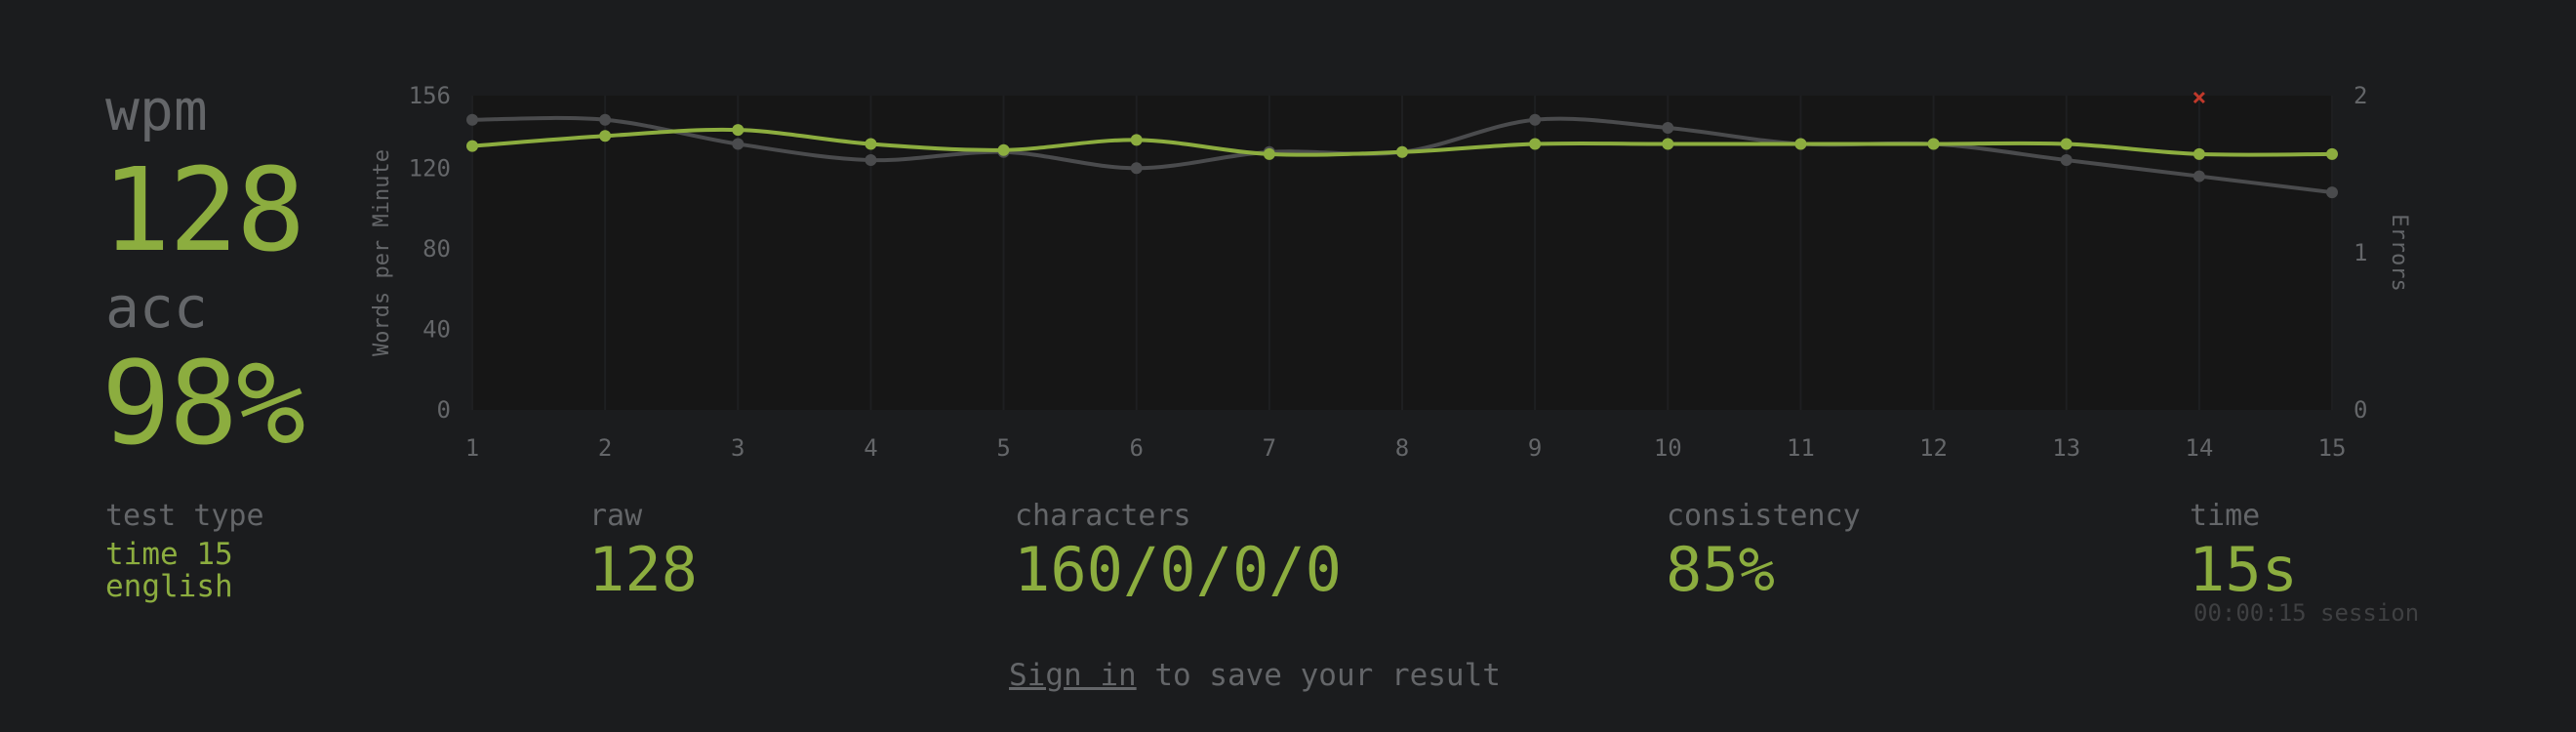 Image resolution: width=2576 pixels, height=732 pixels. Describe the element at coordinates (1103, 516) in the screenshot. I see `characters-label: characters` at that location.